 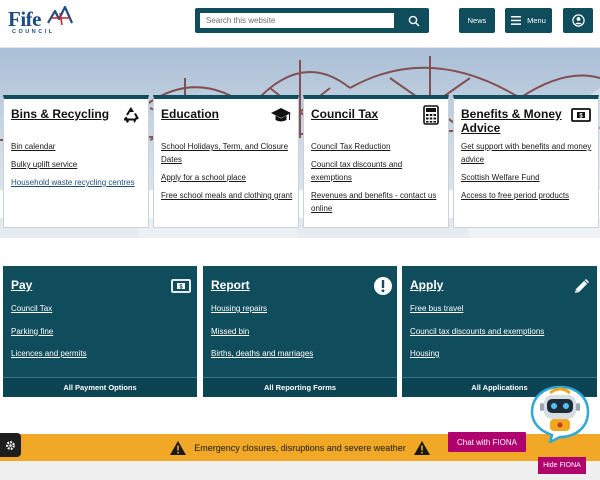 I want to click on news-label: News, so click(x=477, y=20).